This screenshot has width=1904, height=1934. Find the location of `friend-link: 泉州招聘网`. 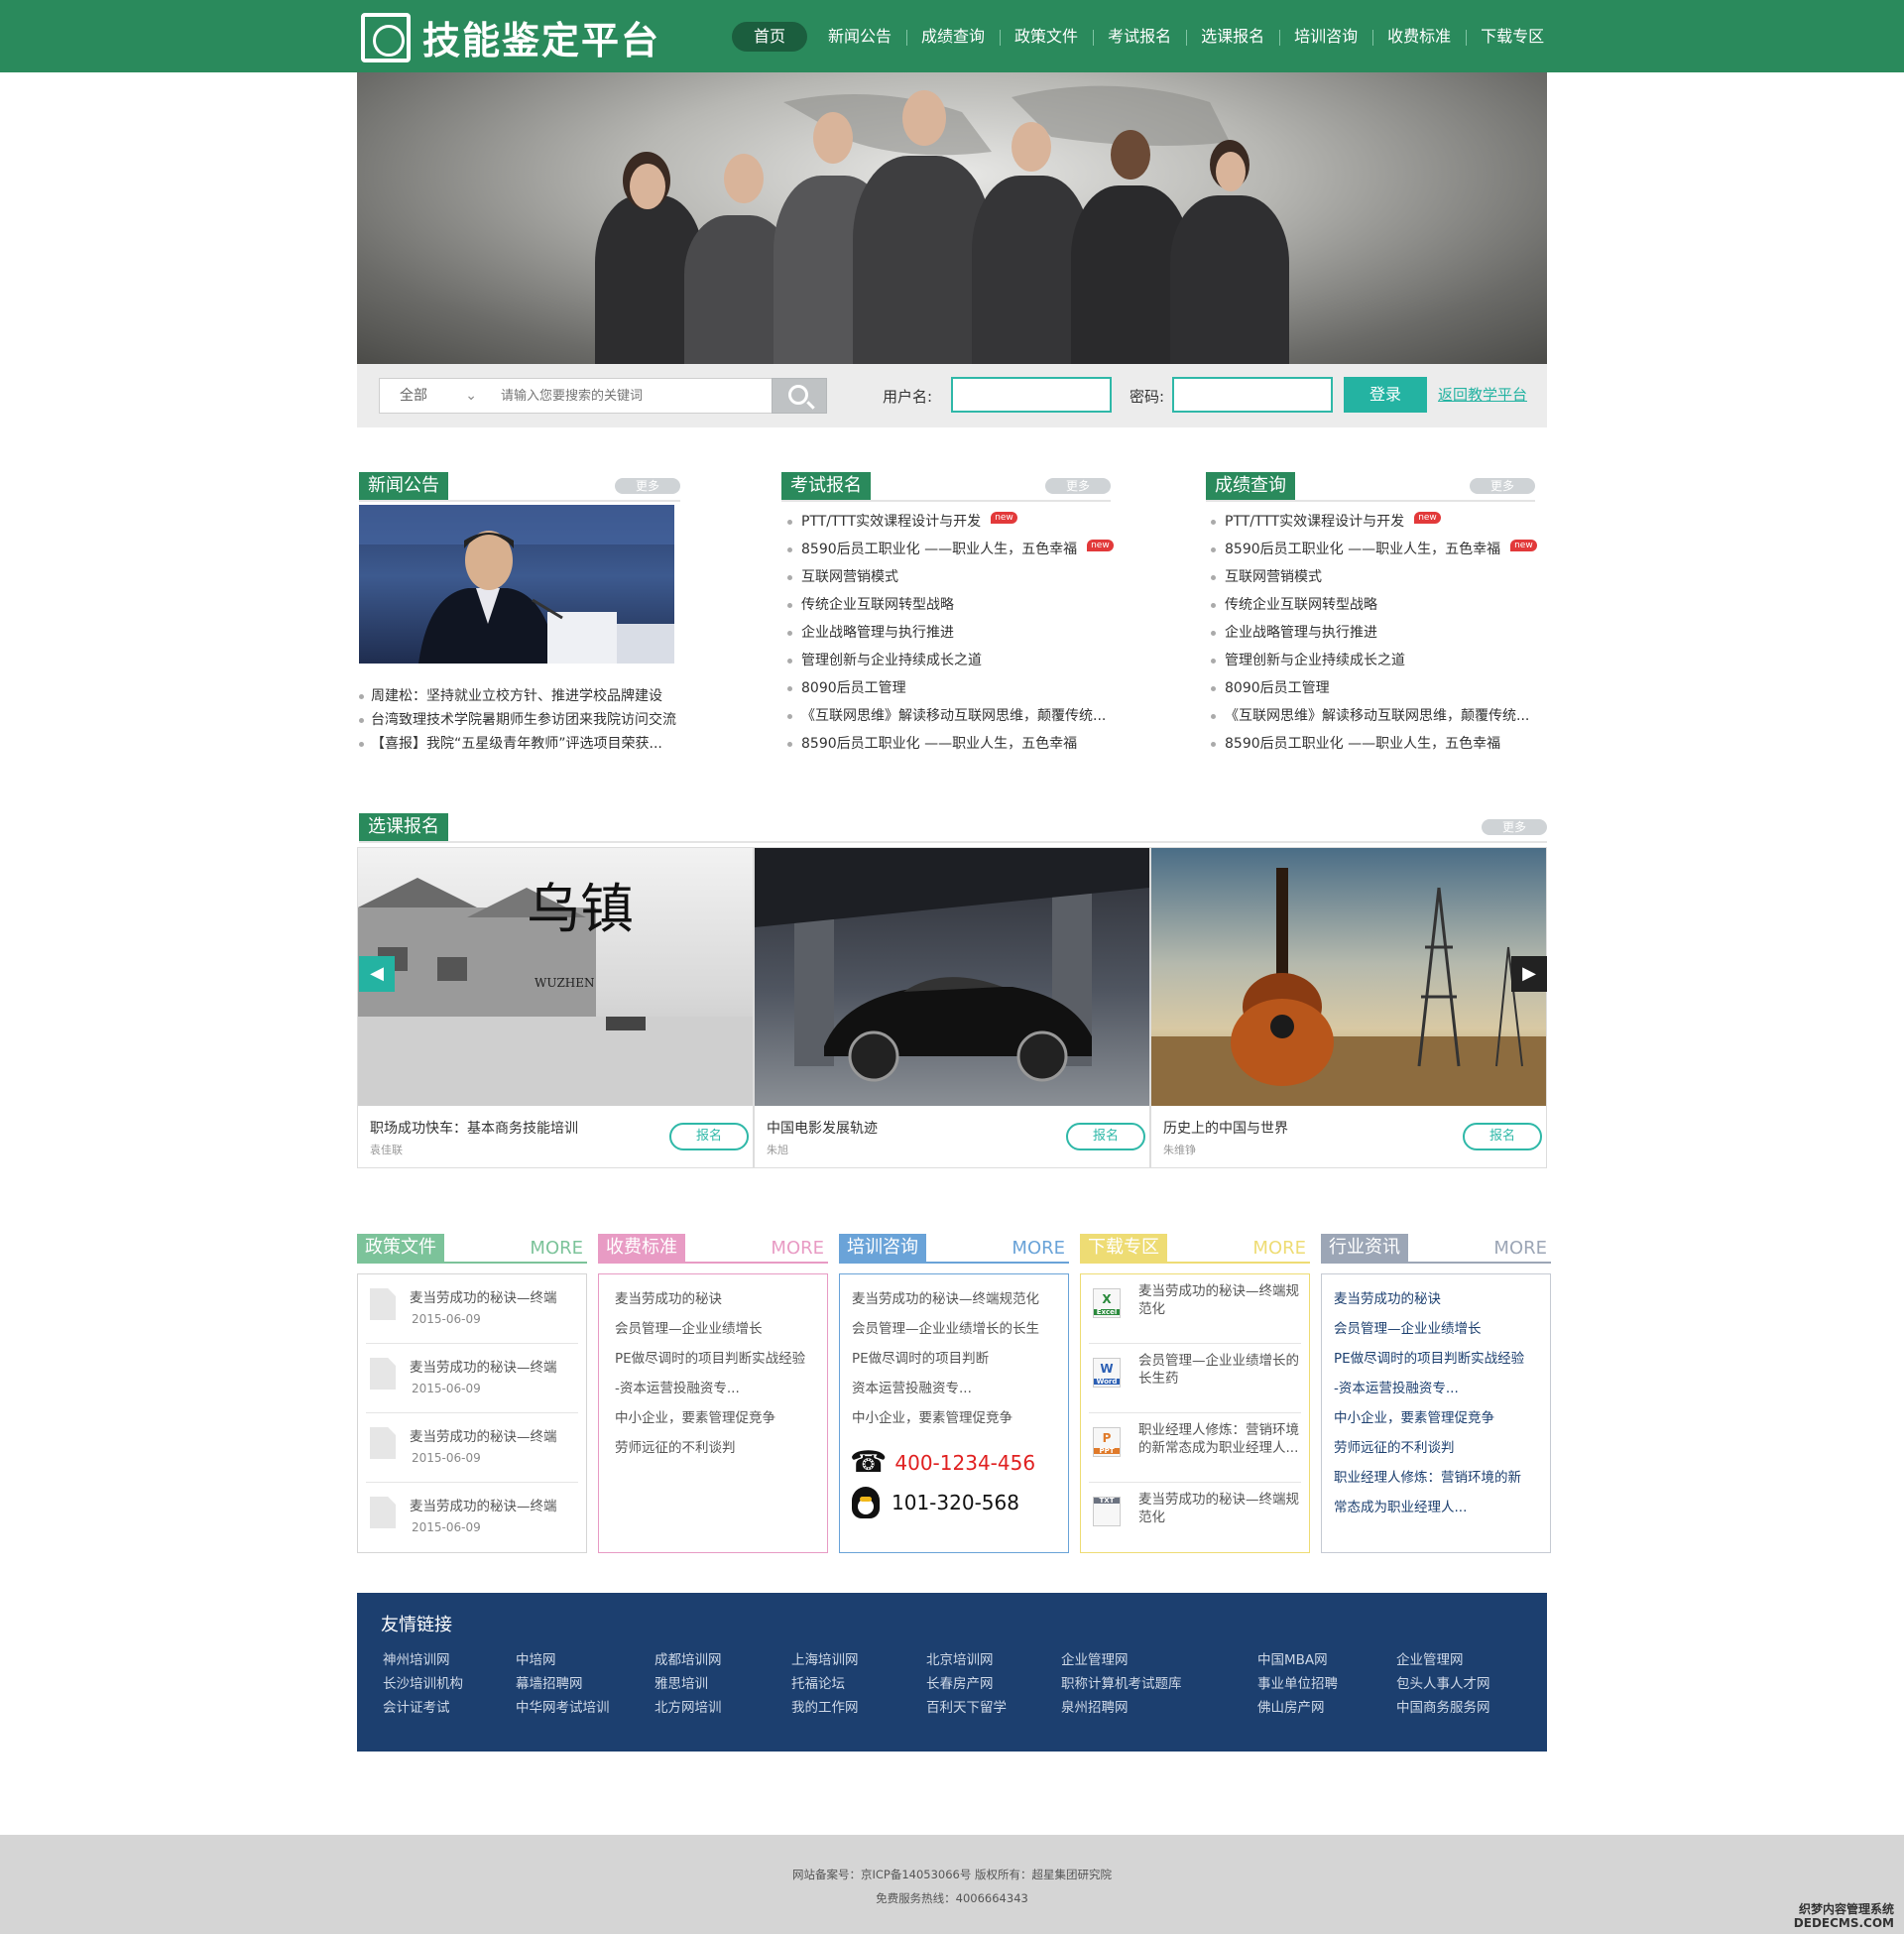

friend-link: 泉州招聘网 is located at coordinates (1121, 1708).